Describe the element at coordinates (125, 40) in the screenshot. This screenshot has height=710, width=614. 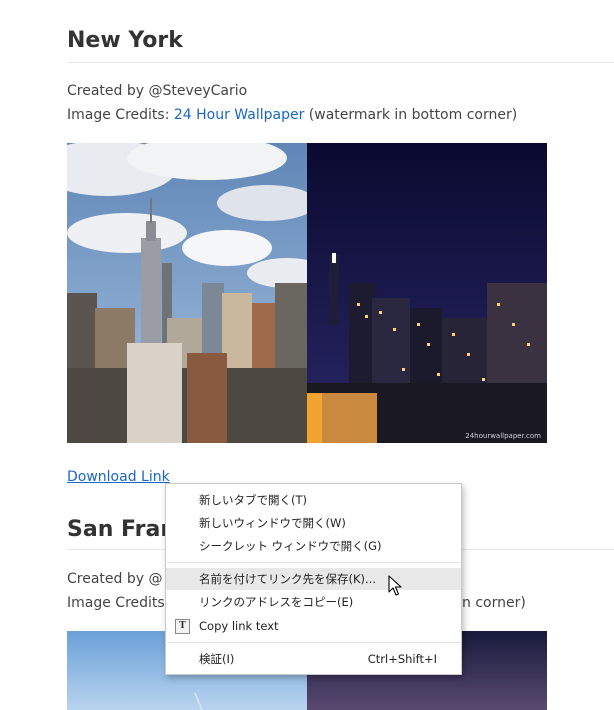
I see `page-title: New York` at that location.